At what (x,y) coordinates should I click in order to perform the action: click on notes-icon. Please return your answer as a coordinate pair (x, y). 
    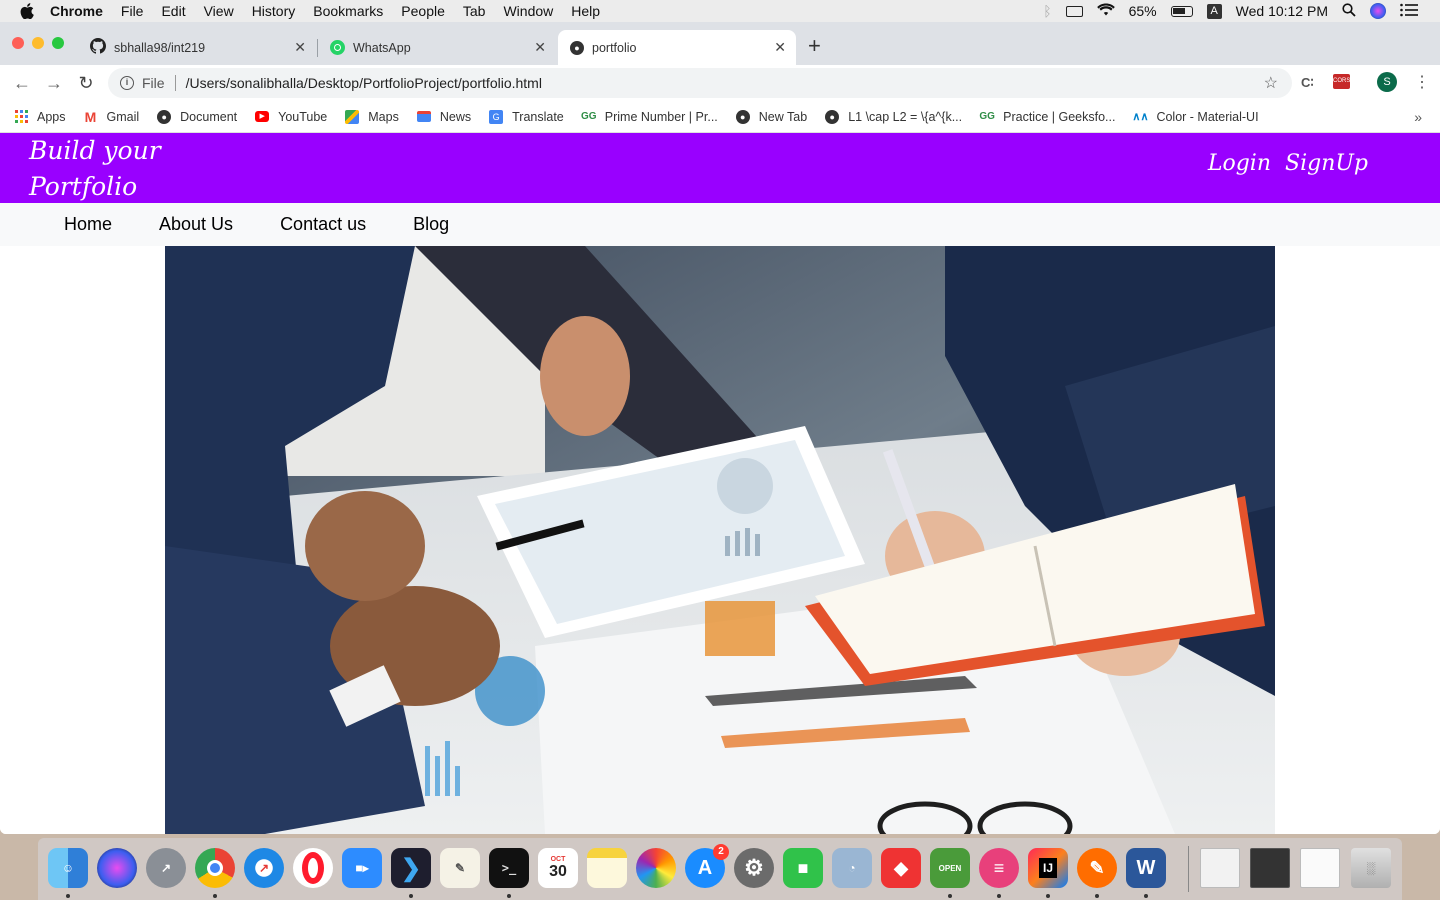
    Looking at the image, I should click on (607, 868).